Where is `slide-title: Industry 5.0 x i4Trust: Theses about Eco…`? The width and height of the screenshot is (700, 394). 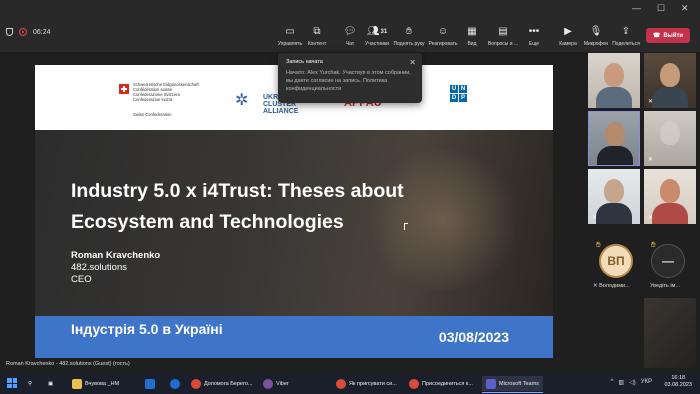 slide-title: Industry 5.0 x i4Trust: Theses about Eco… is located at coordinates (237, 206).